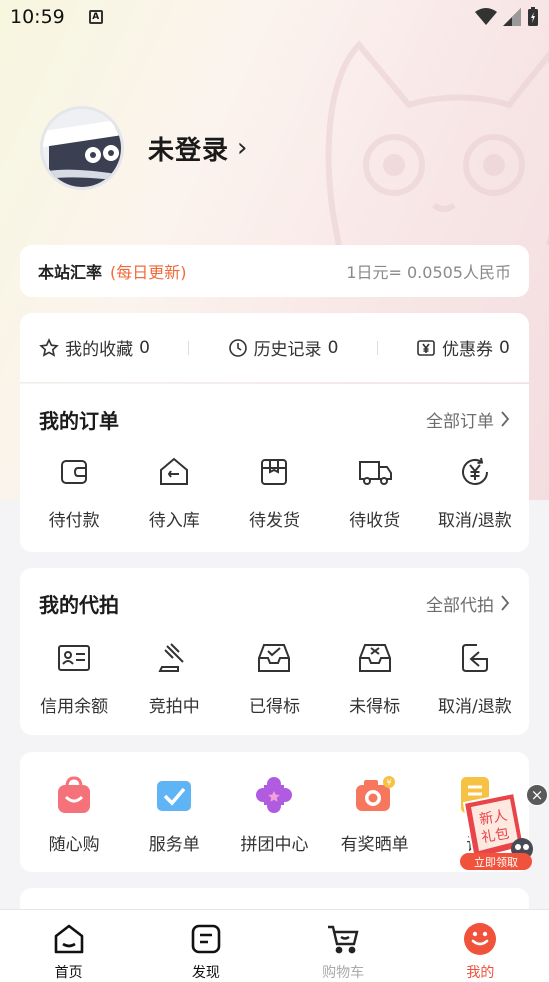 Image resolution: width=549 pixels, height=982 pixels. What do you see at coordinates (205, 973) in the screenshot?
I see `tab-label: 发现` at bounding box center [205, 973].